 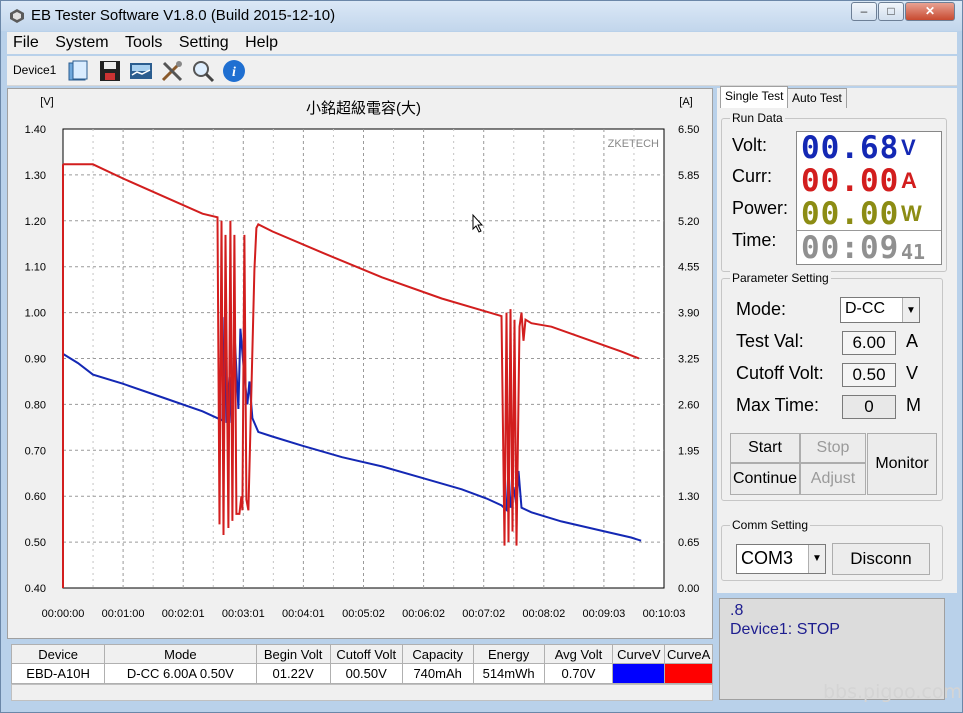 What do you see at coordinates (578, 654) in the screenshot?
I see `col-avg-volt: Avg Volt` at bounding box center [578, 654].